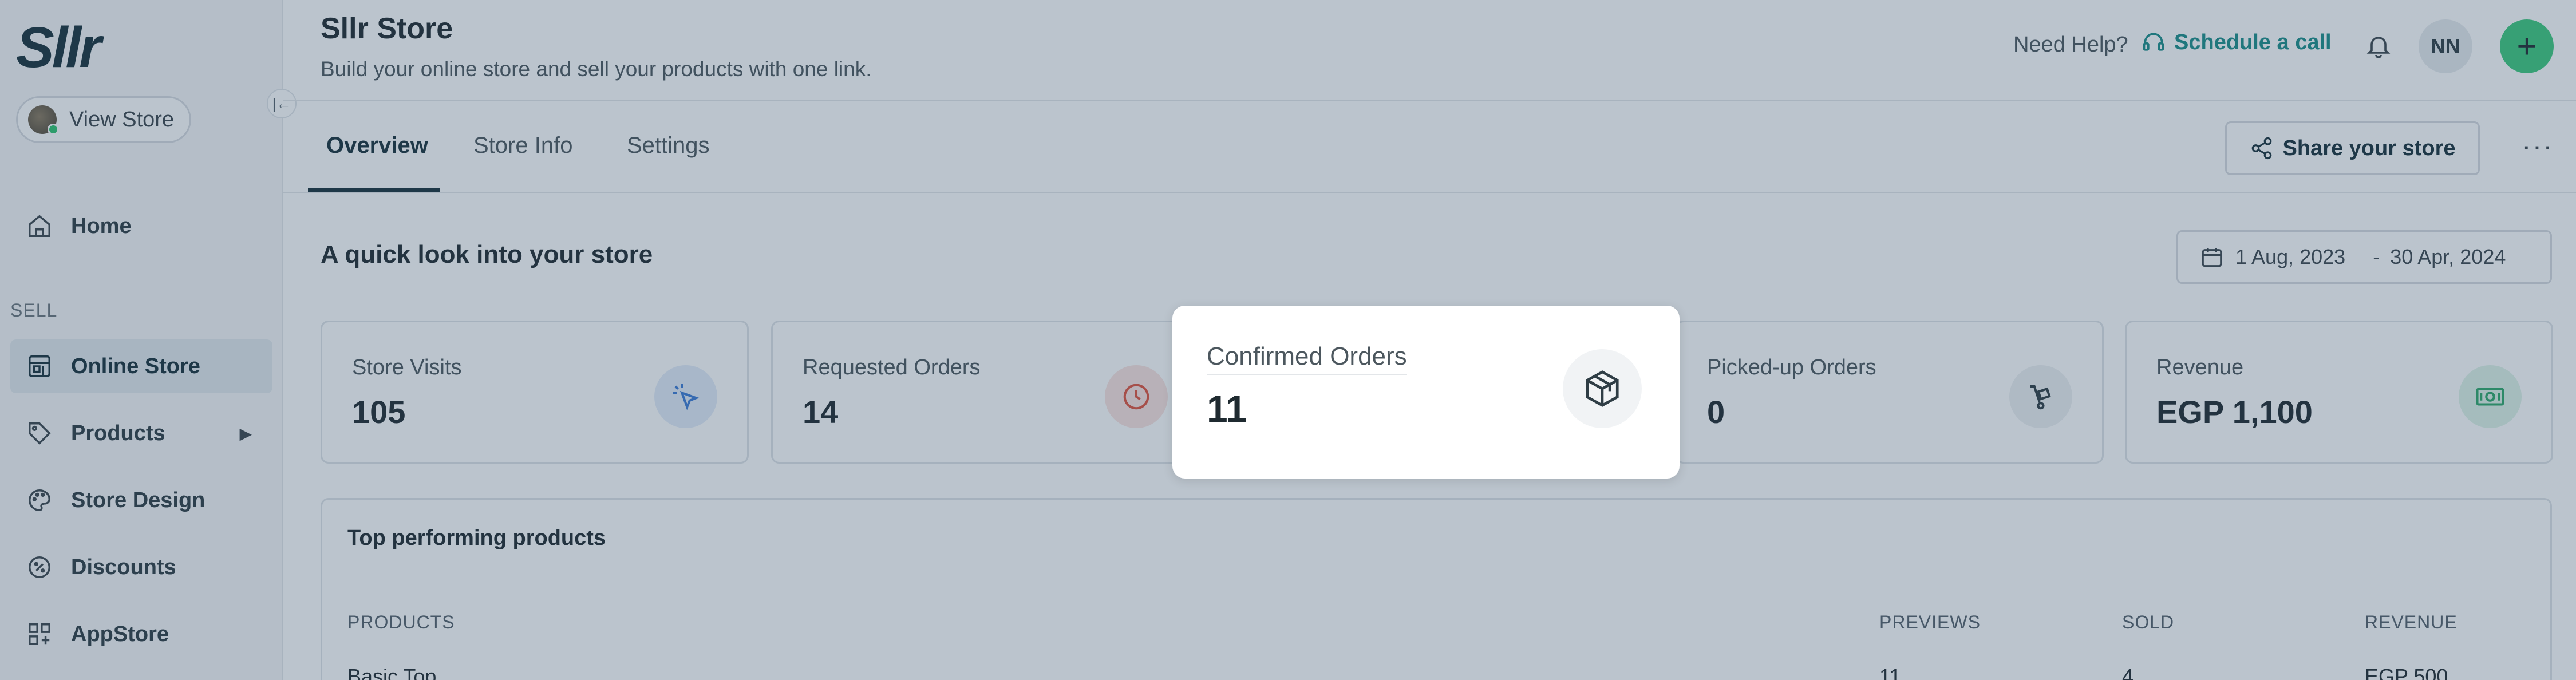 Image resolution: width=2576 pixels, height=680 pixels. I want to click on box-icon, so click(1602, 388).